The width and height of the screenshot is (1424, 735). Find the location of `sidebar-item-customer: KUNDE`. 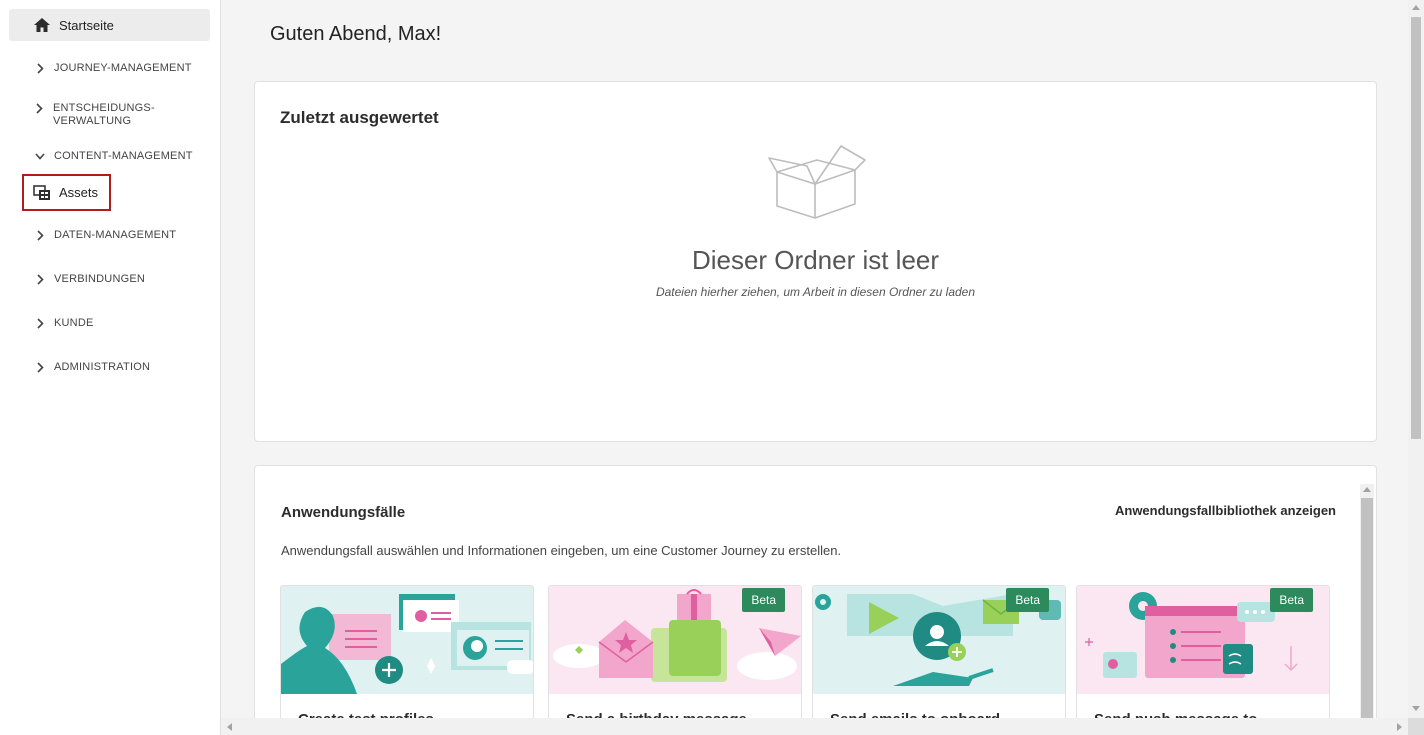

sidebar-item-customer: KUNDE is located at coordinates (64, 323).